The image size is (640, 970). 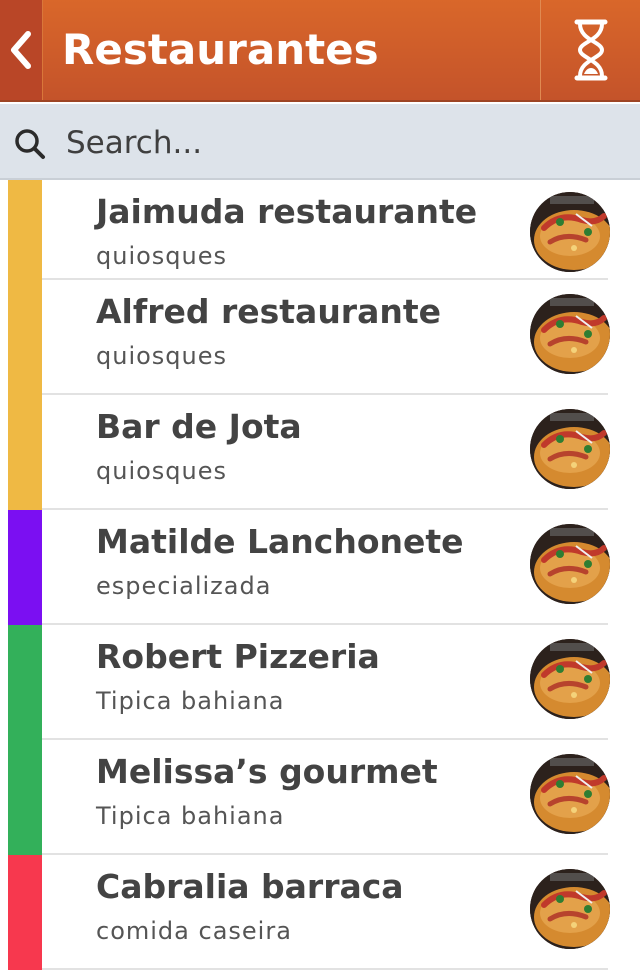 I want to click on restaurant-name: Matilde Lanchonete, so click(x=280, y=541).